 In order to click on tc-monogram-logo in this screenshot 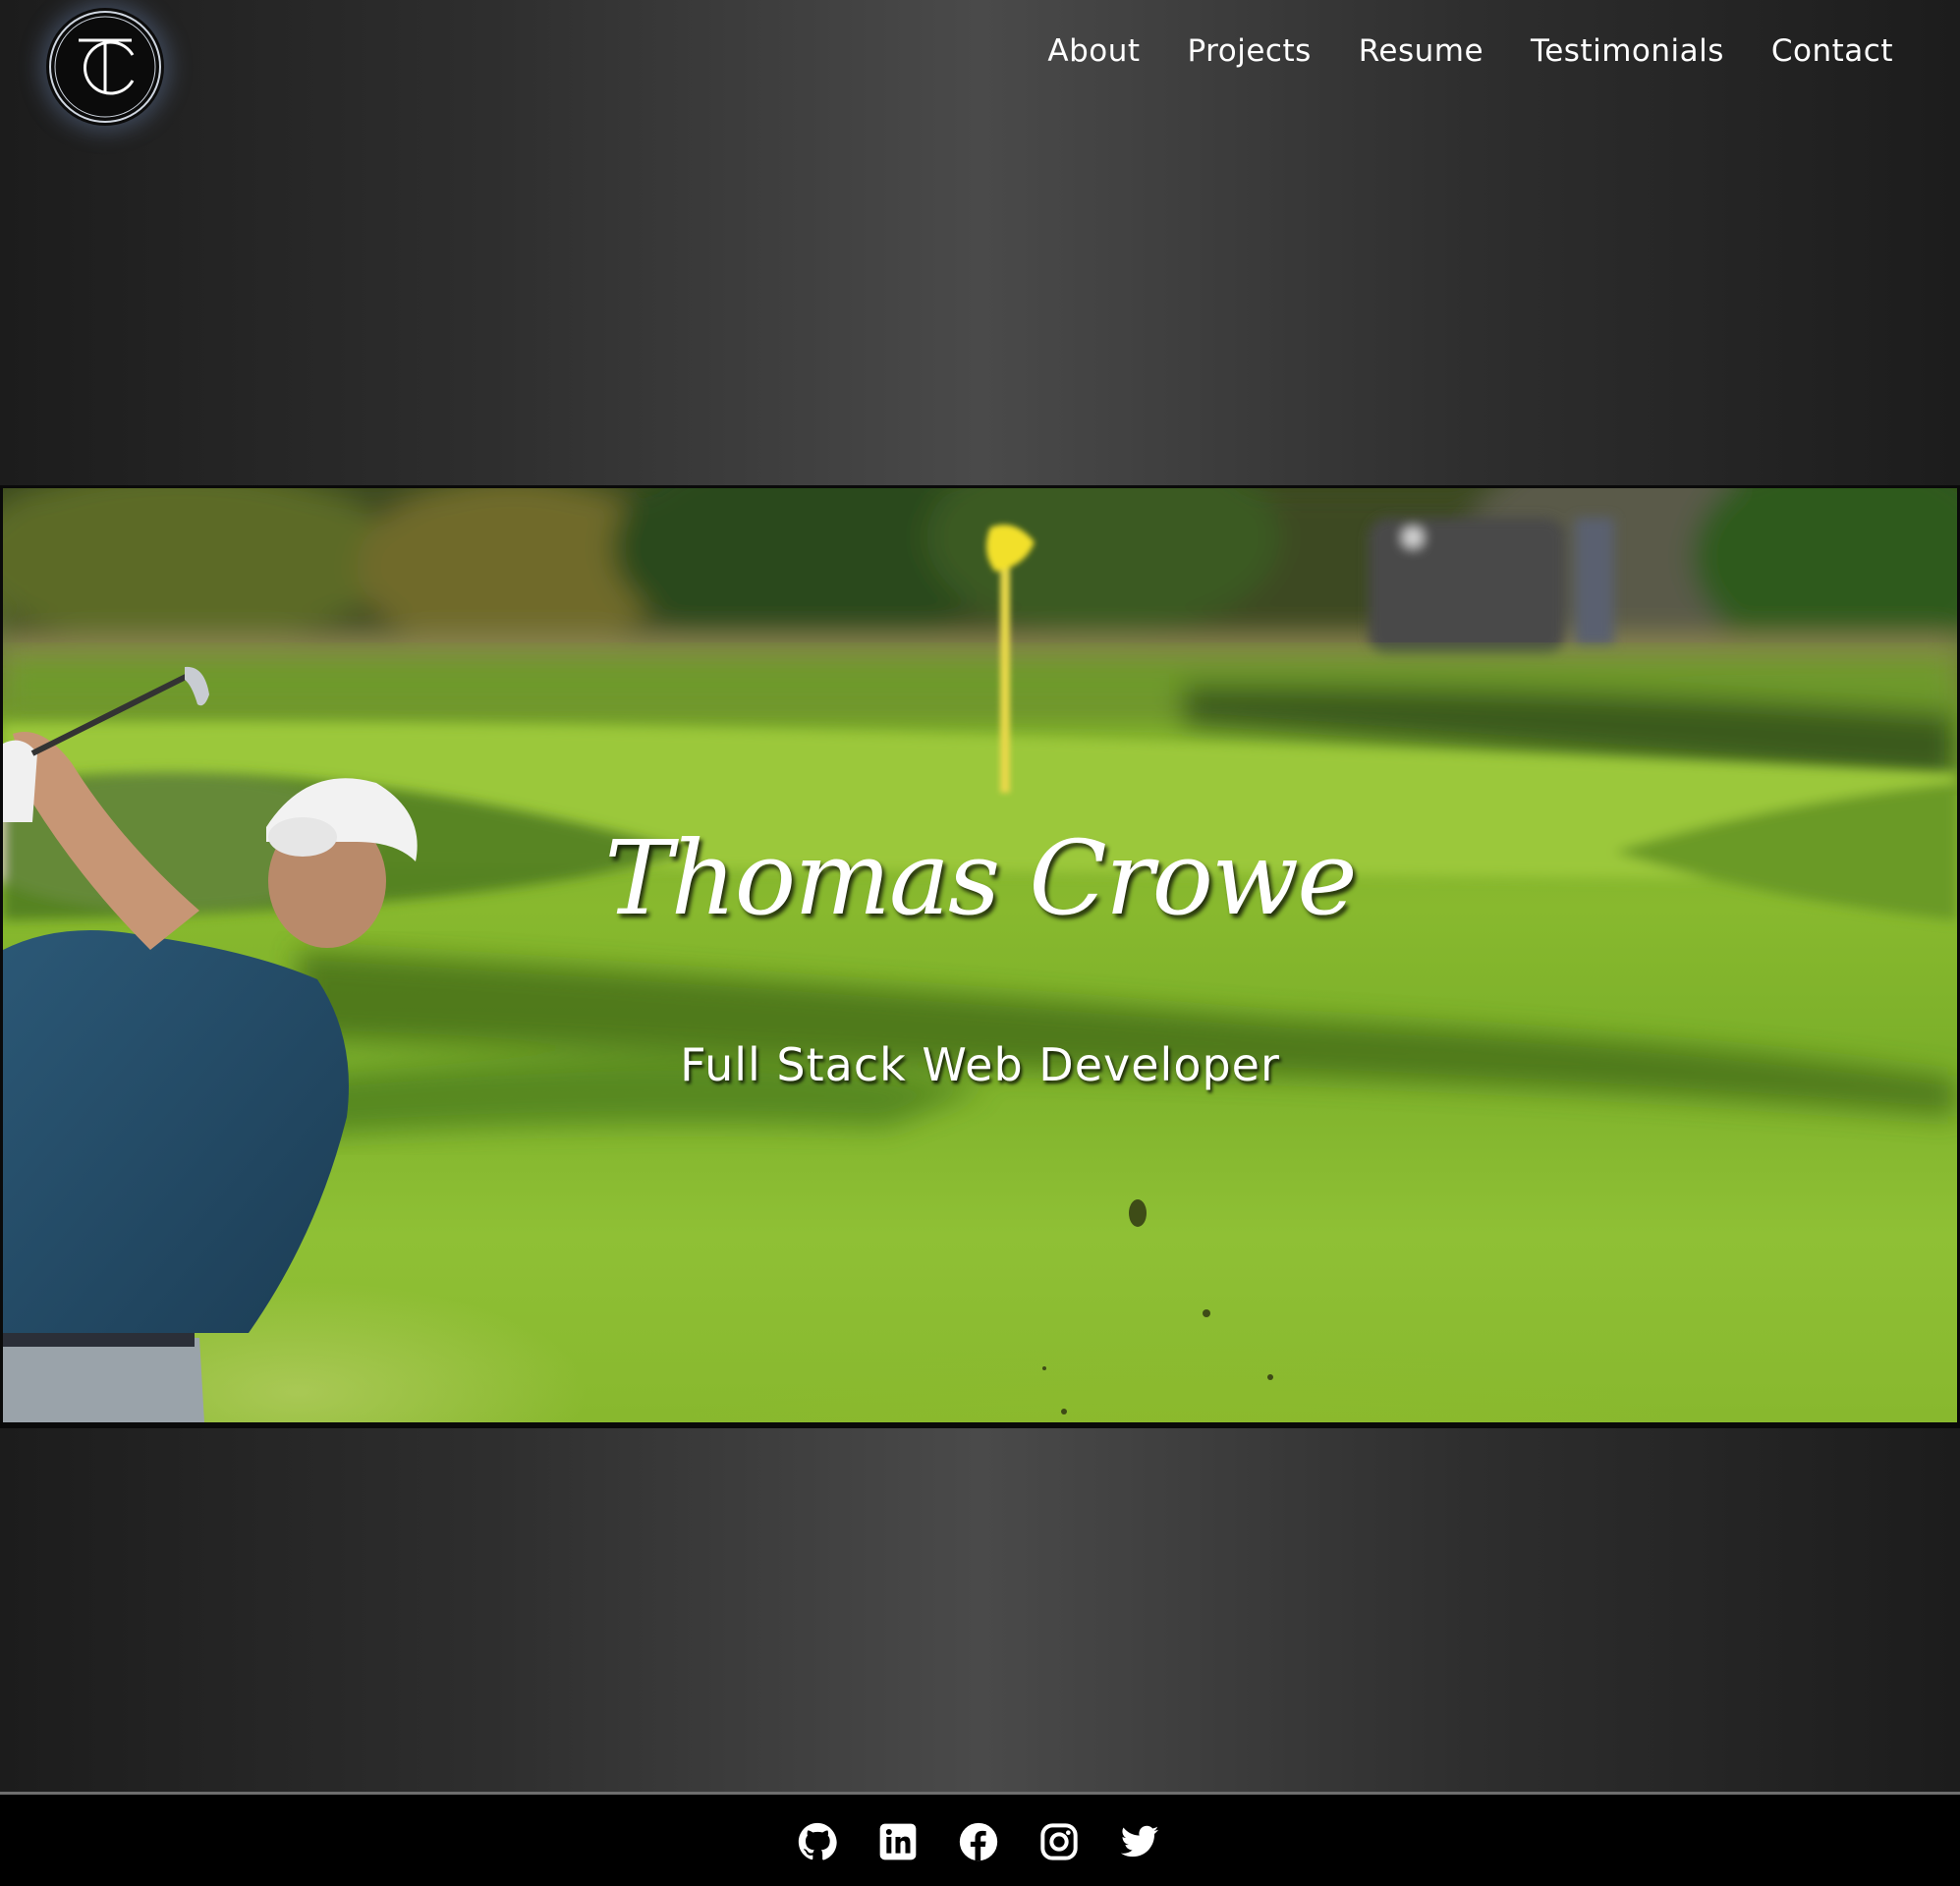, I will do `click(105, 67)`.